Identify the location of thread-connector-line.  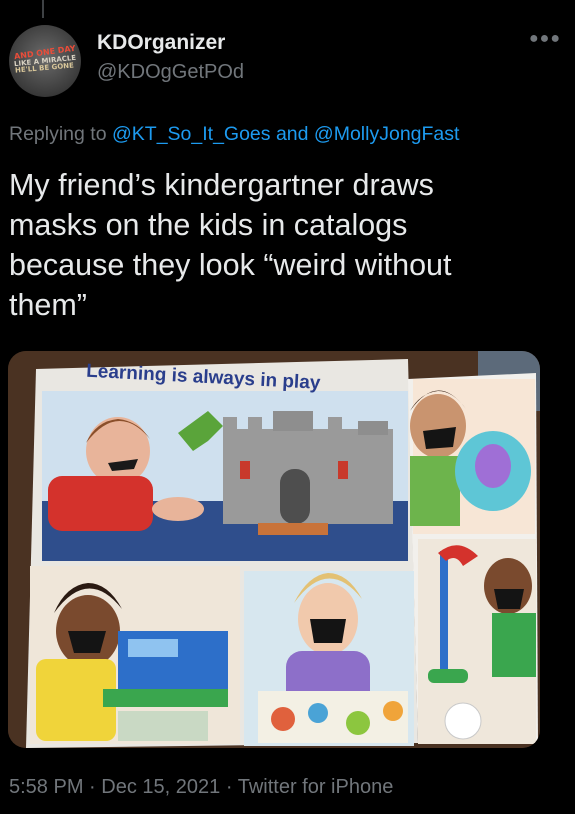
(43, 9).